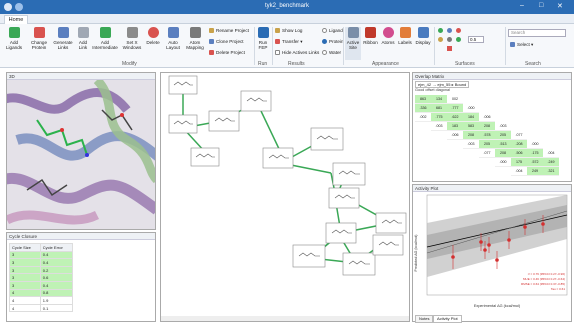  What do you see at coordinates (533, 64) in the screenshot?
I see `group-search-label: Search` at bounding box center [533, 64].